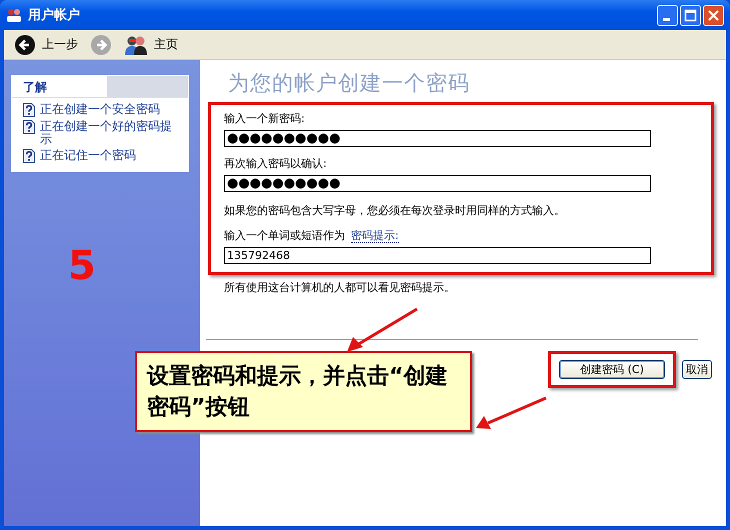  I want to click on maximize-icon, so click(690, 15).